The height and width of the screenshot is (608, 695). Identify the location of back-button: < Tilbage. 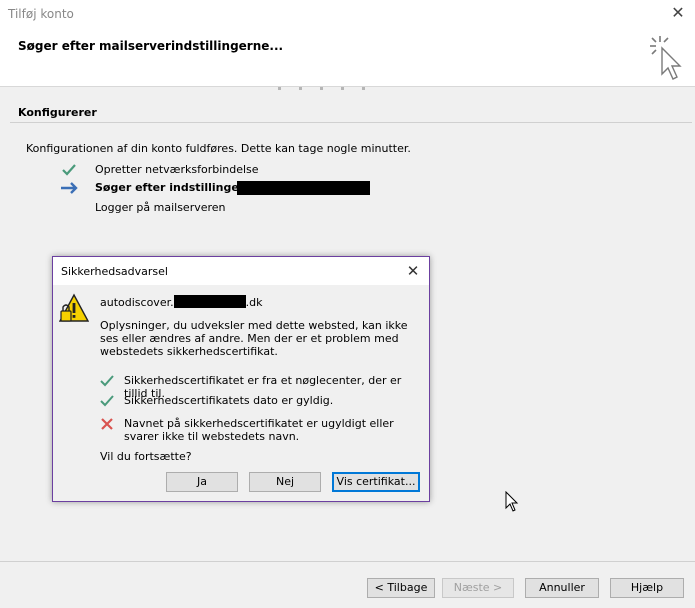
(401, 588).